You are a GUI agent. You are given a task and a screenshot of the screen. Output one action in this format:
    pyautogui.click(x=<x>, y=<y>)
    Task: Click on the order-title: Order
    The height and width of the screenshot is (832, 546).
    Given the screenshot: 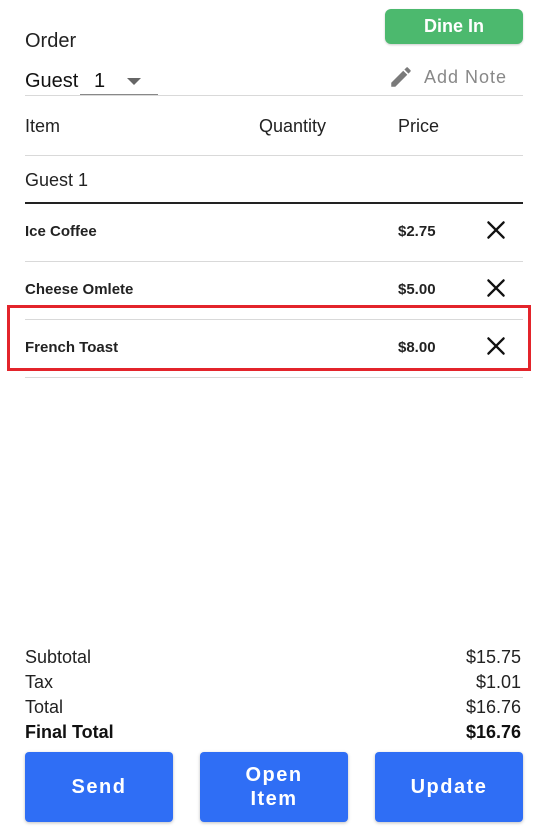 What is the action you would take?
    pyautogui.click(x=51, y=41)
    